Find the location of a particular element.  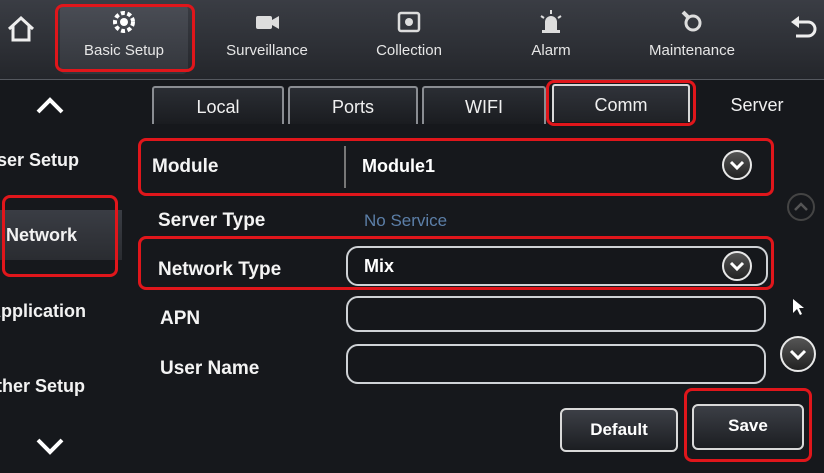

module-label: Module is located at coordinates (185, 166).